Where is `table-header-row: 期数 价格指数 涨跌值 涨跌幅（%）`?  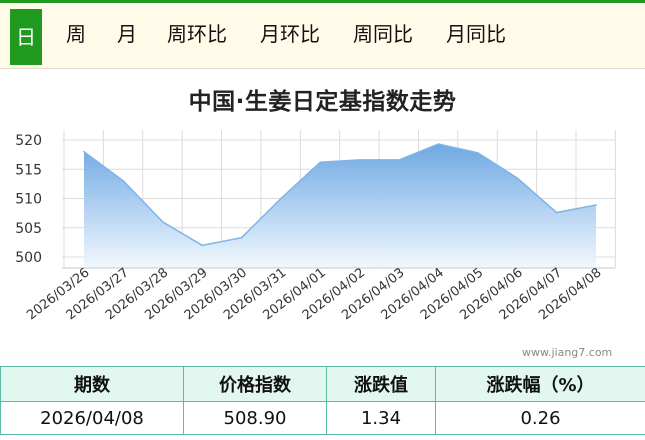 table-header-row: 期数 价格指数 涨跌值 涨跌幅（%） is located at coordinates (322, 384).